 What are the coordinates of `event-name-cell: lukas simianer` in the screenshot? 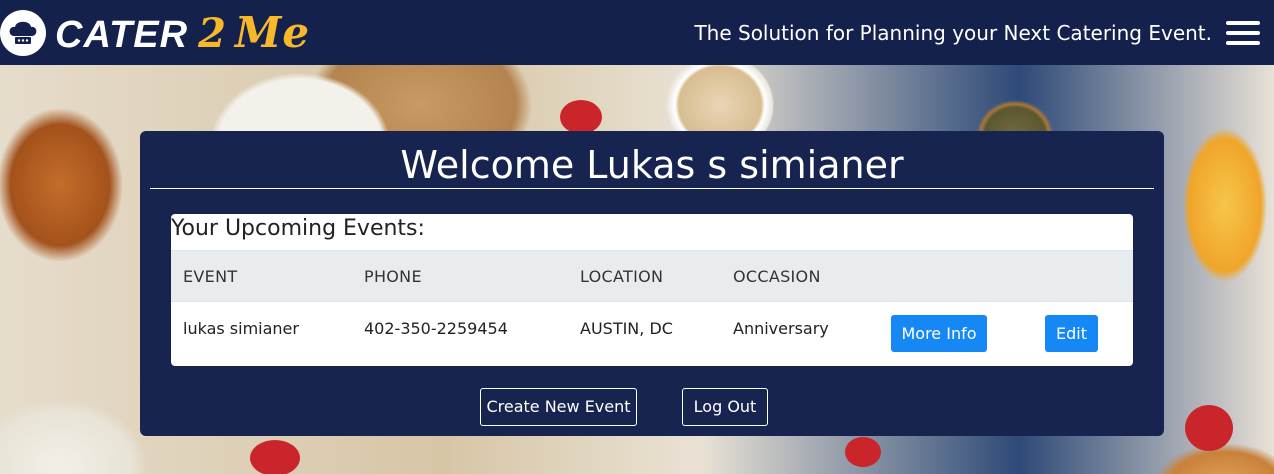 It's located at (241, 328).